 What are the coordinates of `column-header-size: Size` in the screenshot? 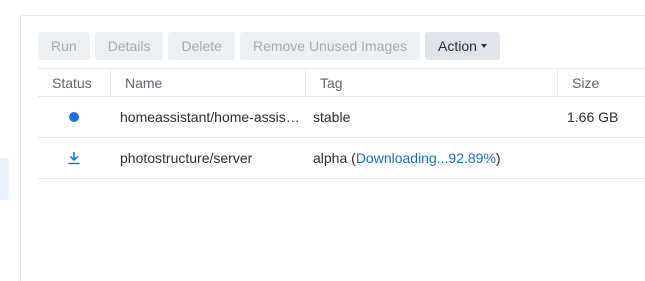 It's located at (601, 82).